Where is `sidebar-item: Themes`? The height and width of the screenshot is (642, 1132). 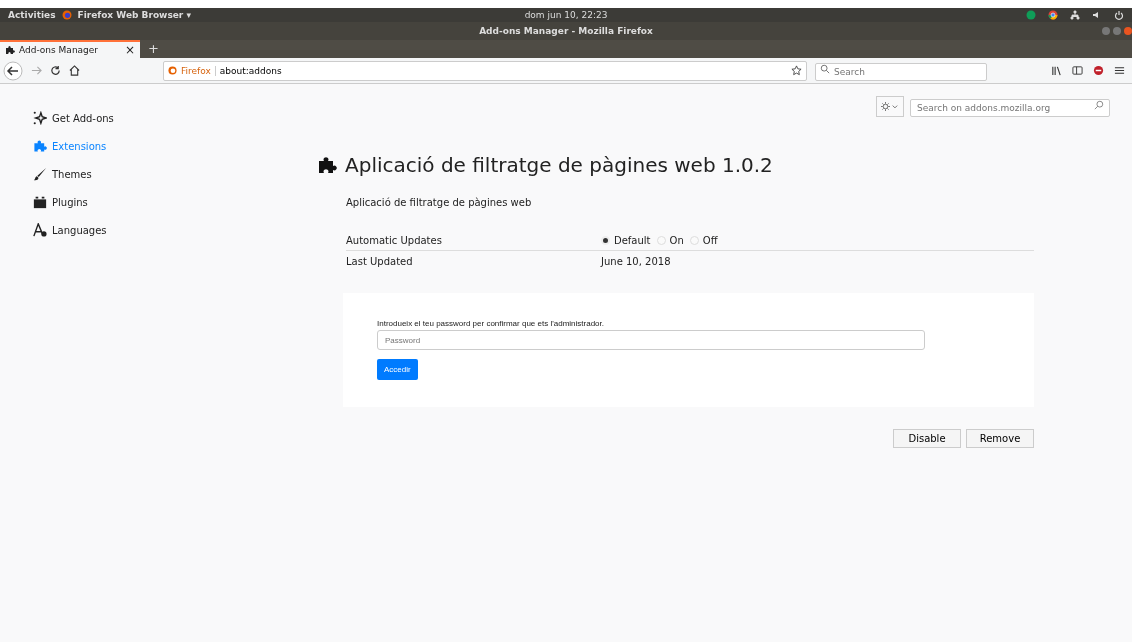 sidebar-item: Themes is located at coordinates (98, 174).